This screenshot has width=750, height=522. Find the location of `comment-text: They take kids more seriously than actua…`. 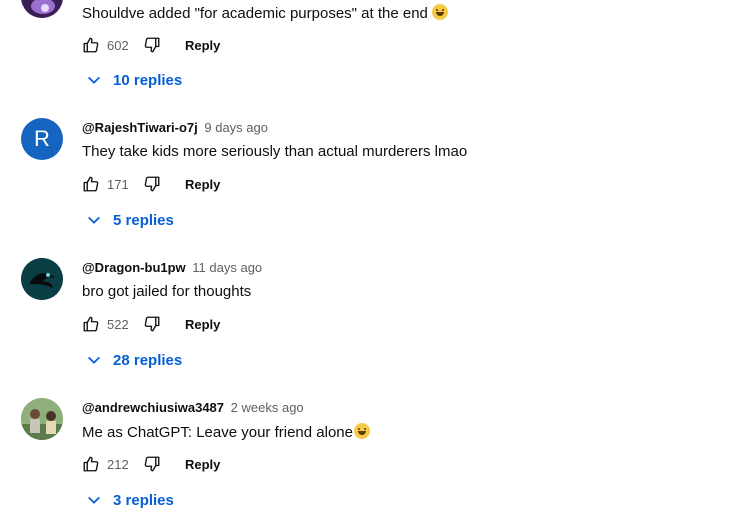

comment-text: They take kids more seriously than actua… is located at coordinates (275, 151).